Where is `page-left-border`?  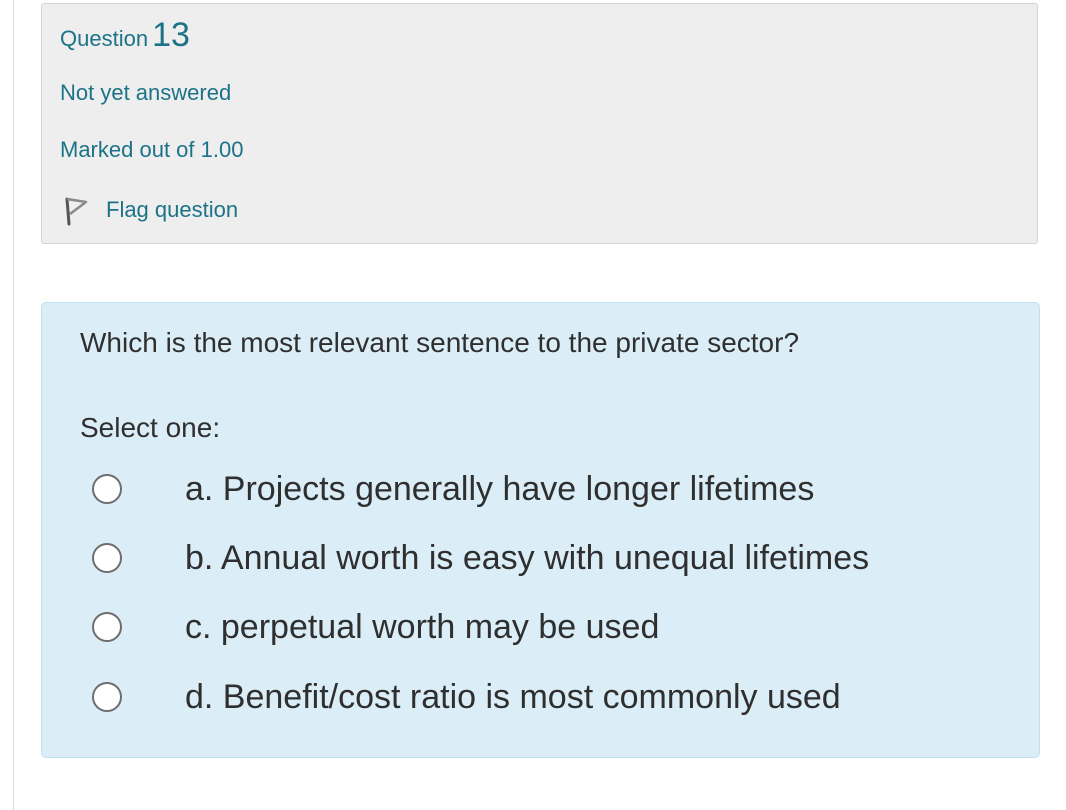
page-left-border is located at coordinates (13, 405).